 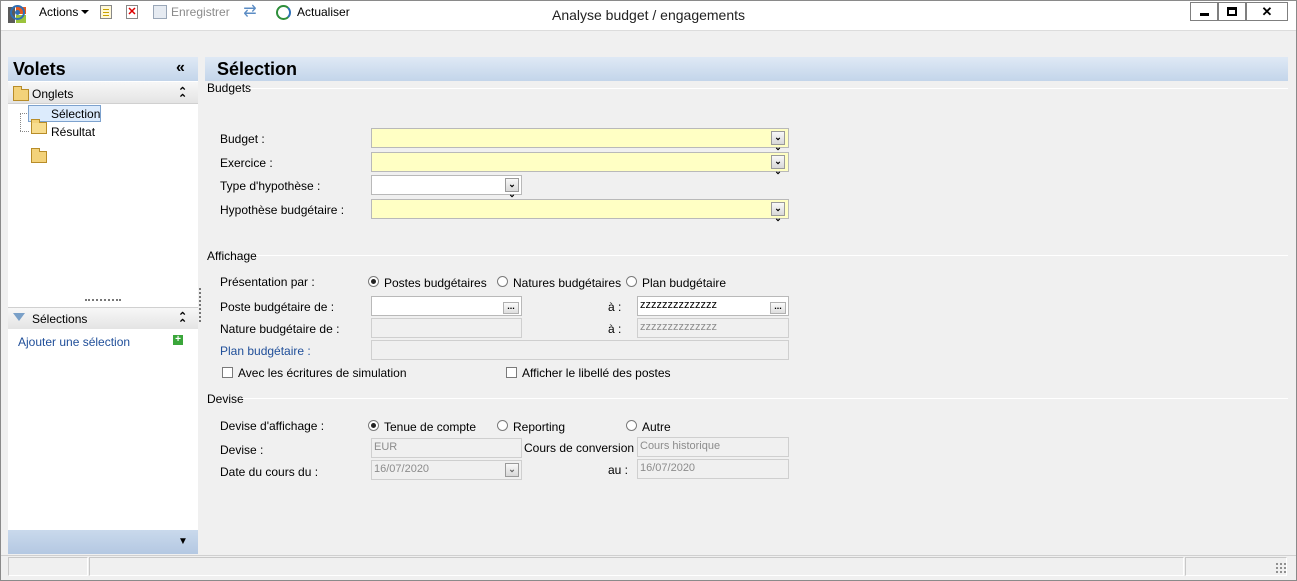 I want to click on exercice-label: Exercice :, so click(x=246, y=163).